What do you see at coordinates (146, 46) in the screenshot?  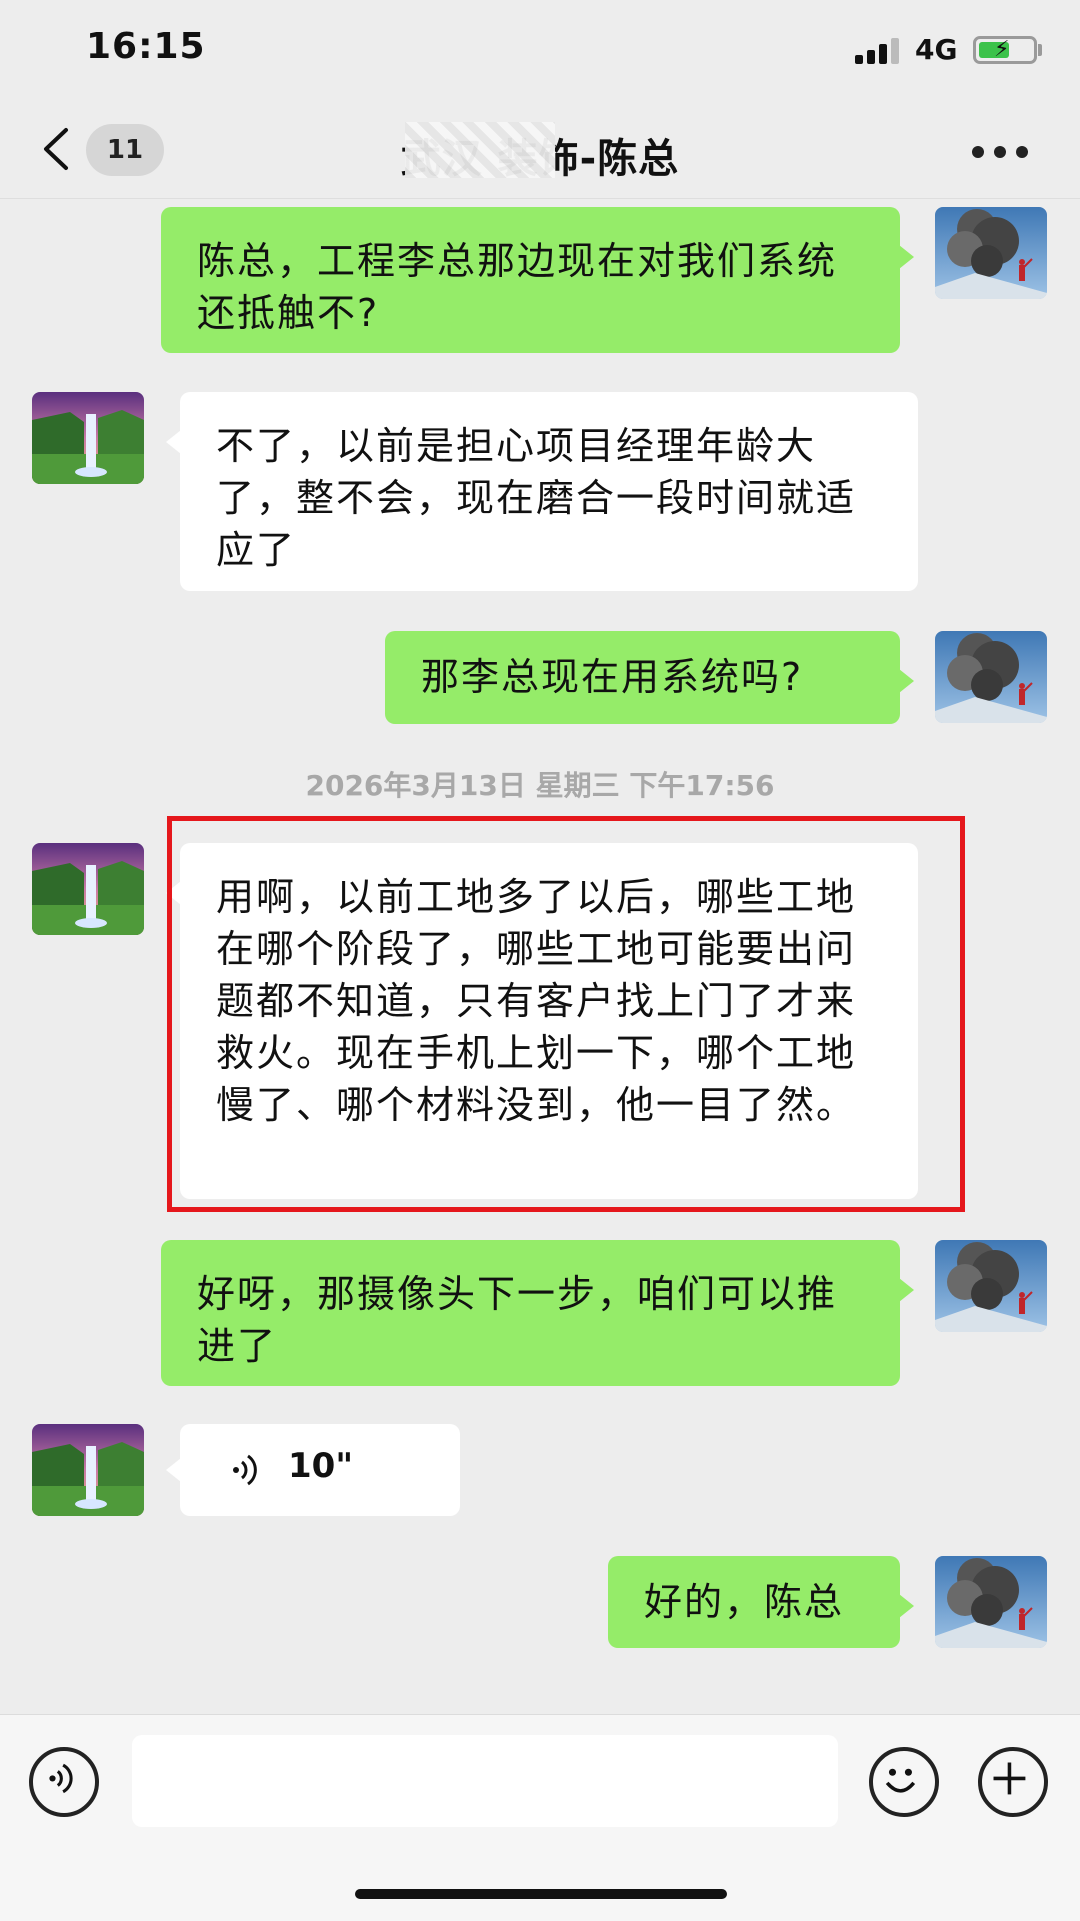 I see `status-time: 16:15` at bounding box center [146, 46].